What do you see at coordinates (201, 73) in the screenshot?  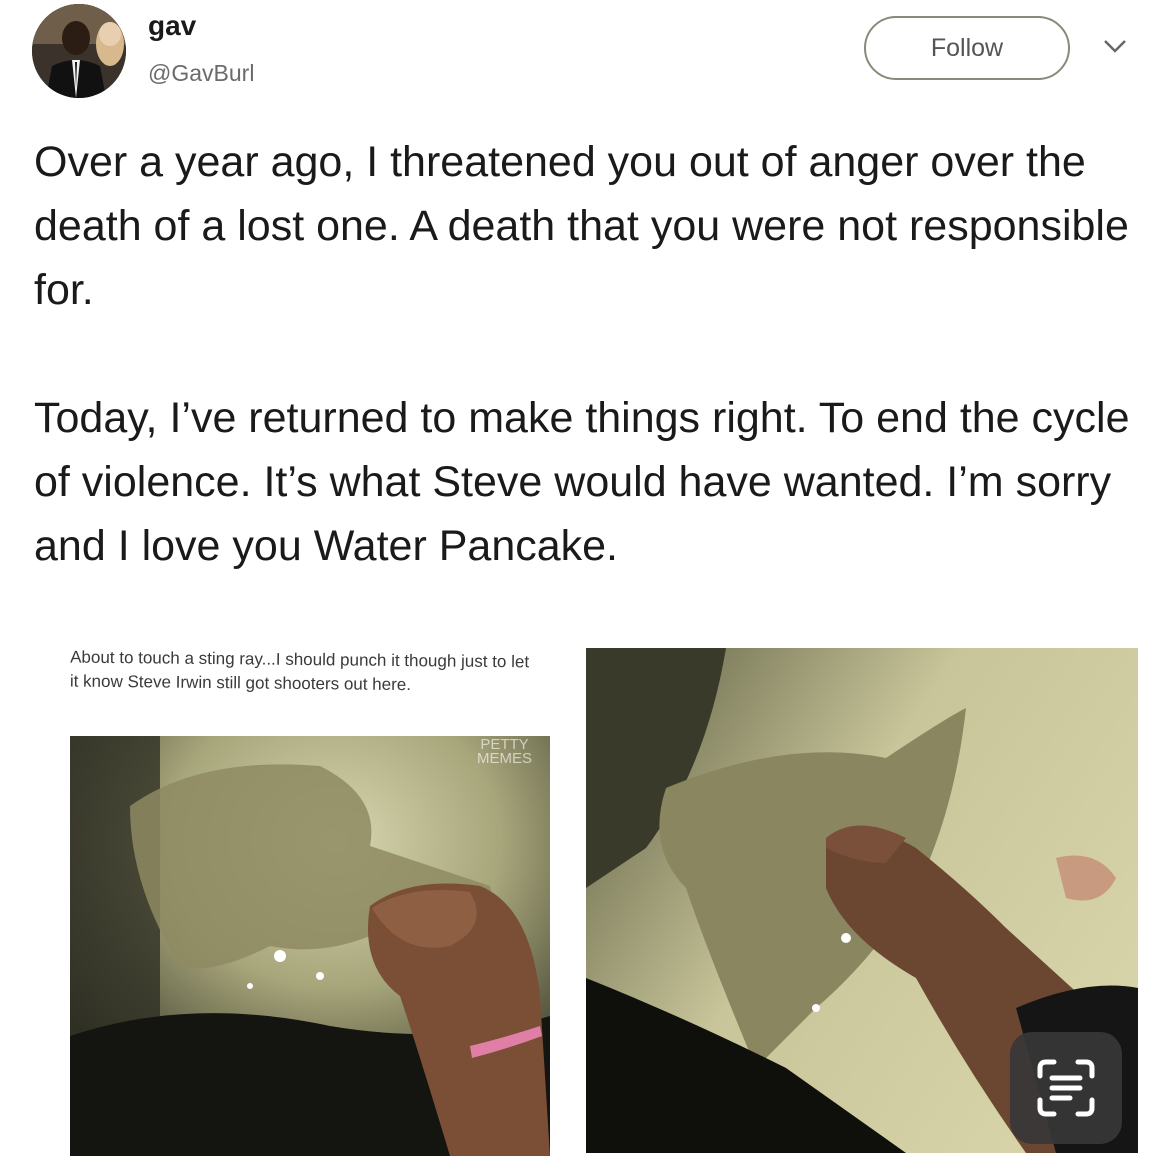 I see `user-handle: @GavBurl` at bounding box center [201, 73].